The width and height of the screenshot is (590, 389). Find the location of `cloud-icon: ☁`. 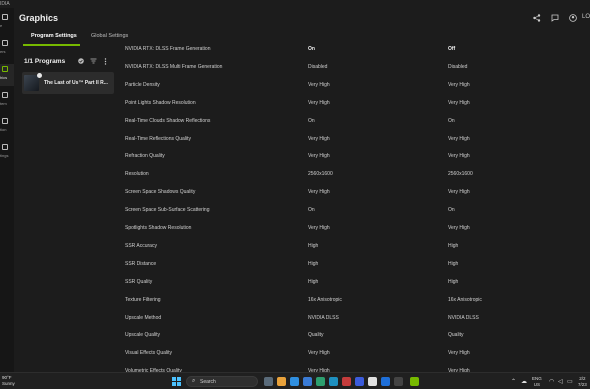

cloud-icon: ☁ is located at coordinates (524, 381).